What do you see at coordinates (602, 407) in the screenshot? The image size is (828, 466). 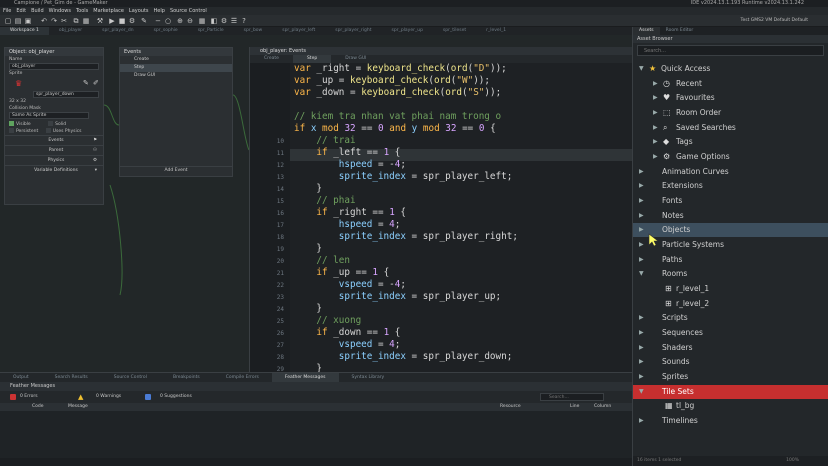 I see `column-header-column: Column` at bounding box center [602, 407].